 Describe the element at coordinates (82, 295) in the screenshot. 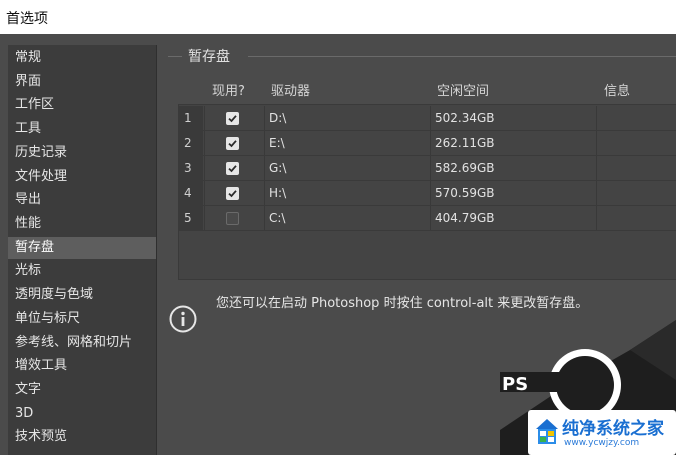

I see `sidebar-item-transparency: 透明度与色域` at that location.